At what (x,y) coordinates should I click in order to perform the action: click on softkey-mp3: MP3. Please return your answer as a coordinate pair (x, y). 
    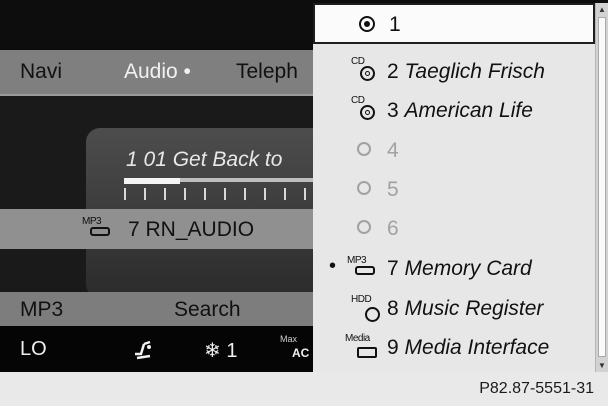
    Looking at the image, I should click on (41, 310).